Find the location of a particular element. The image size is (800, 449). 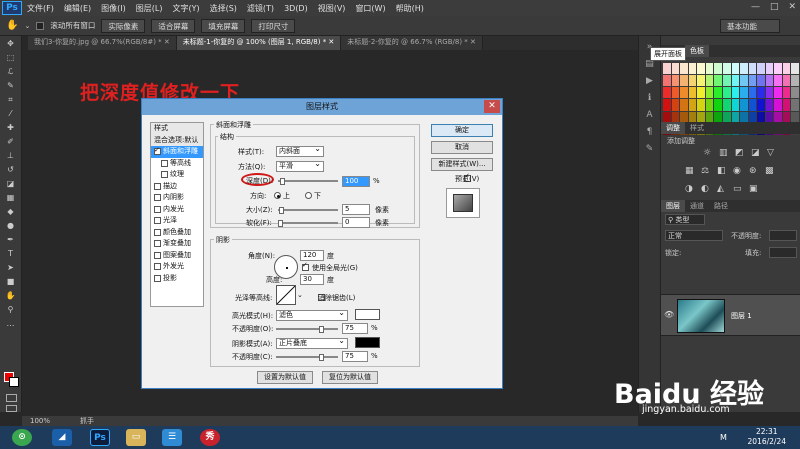

actual-pixels-button: 实际像素 is located at coordinates (123, 25).